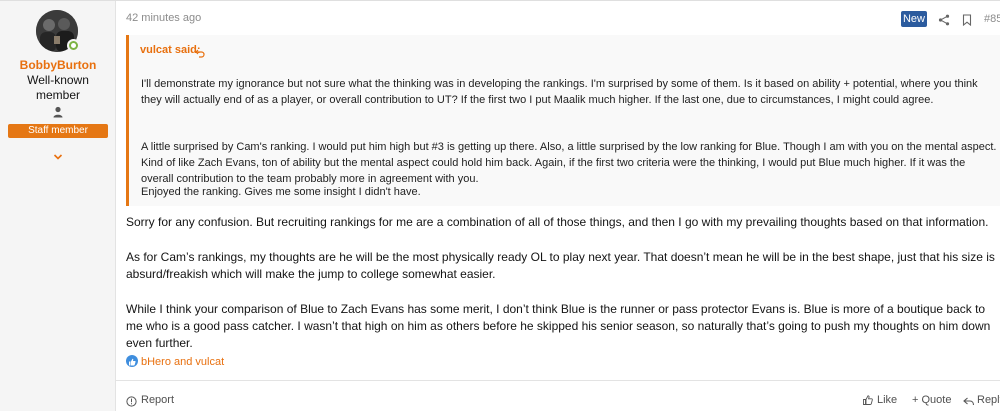 This screenshot has width=1000, height=411. What do you see at coordinates (58, 65) in the screenshot?
I see `username-link: BobbyBurton` at bounding box center [58, 65].